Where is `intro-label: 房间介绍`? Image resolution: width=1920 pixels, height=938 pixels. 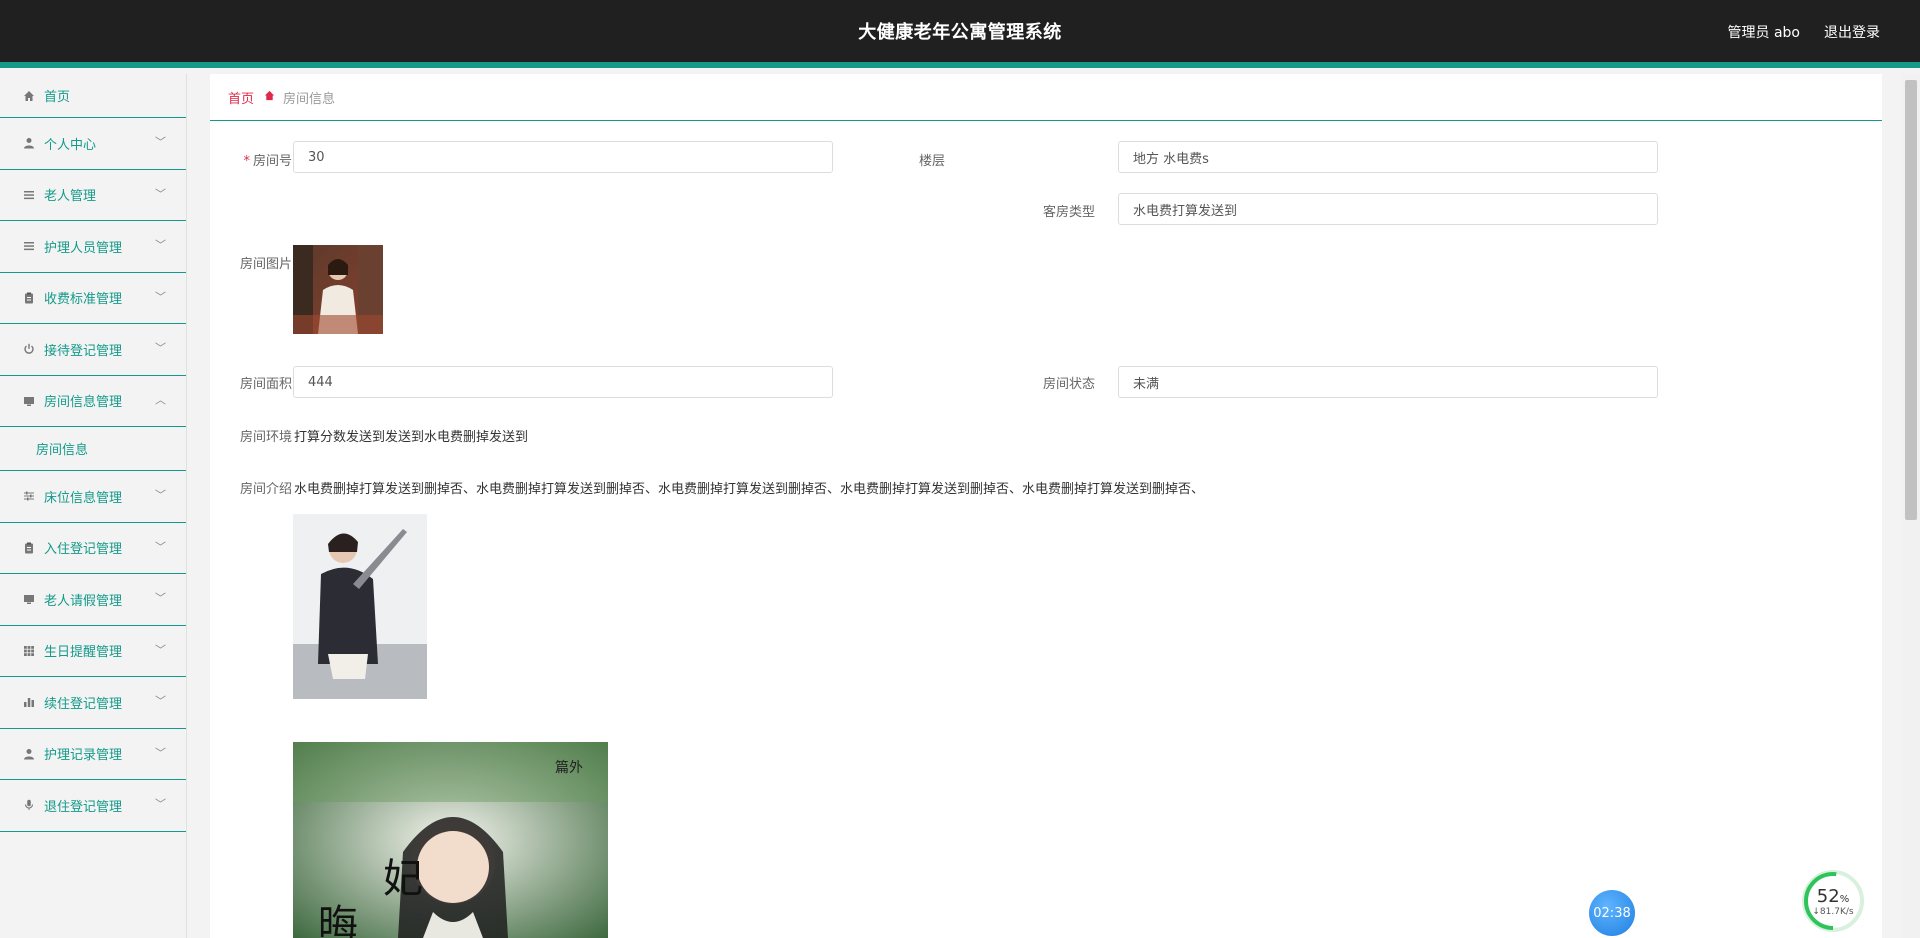 intro-label: 房间介绍 is located at coordinates (265, 489).